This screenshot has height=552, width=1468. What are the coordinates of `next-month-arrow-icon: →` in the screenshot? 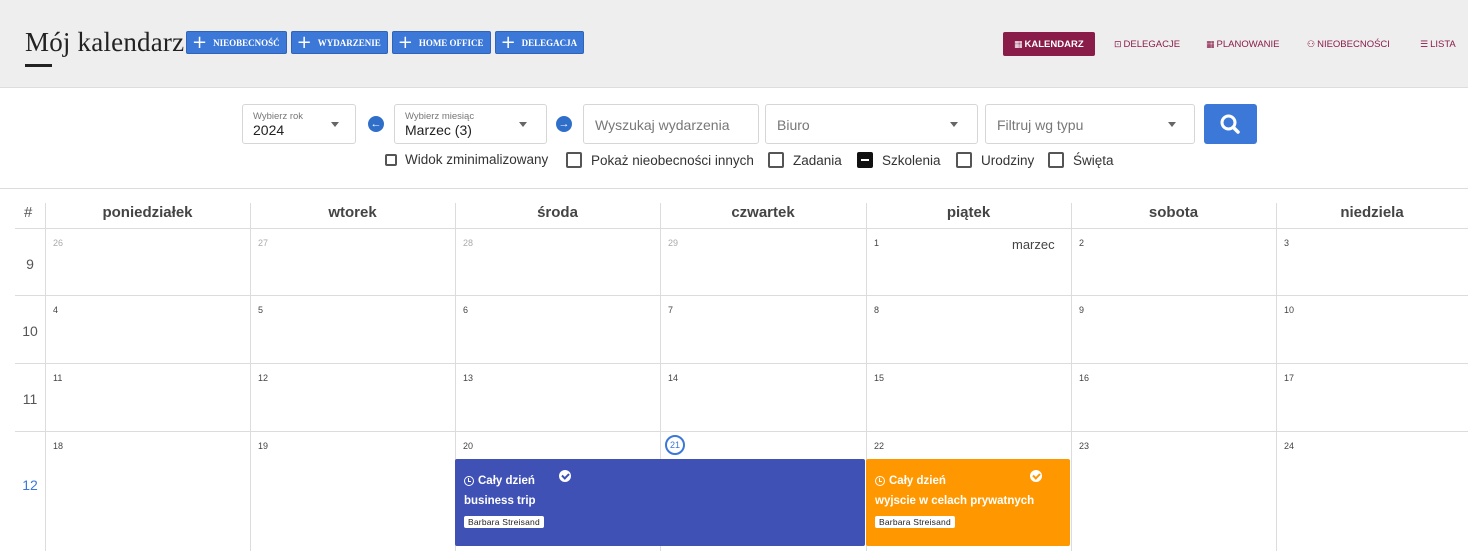 It's located at (564, 124).